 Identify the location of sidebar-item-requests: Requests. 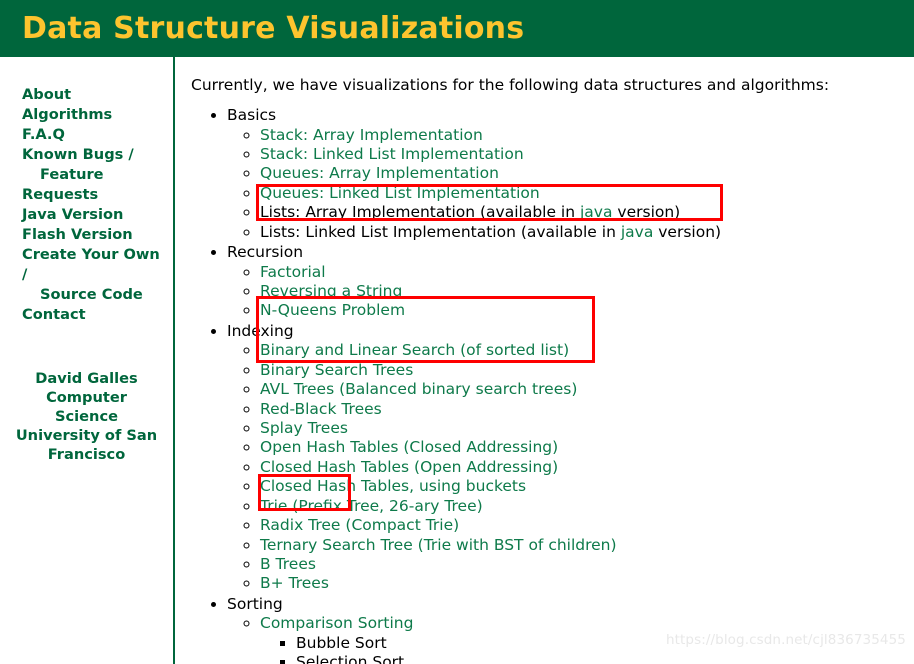
(97, 195).